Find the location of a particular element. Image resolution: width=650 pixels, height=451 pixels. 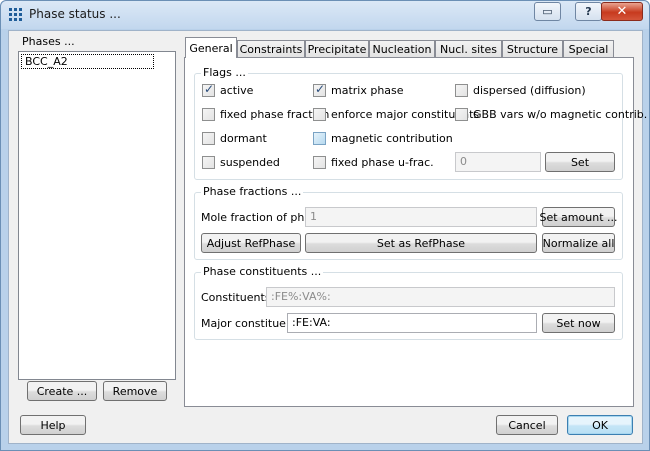

set-now-label: Set now is located at coordinates (578, 323).